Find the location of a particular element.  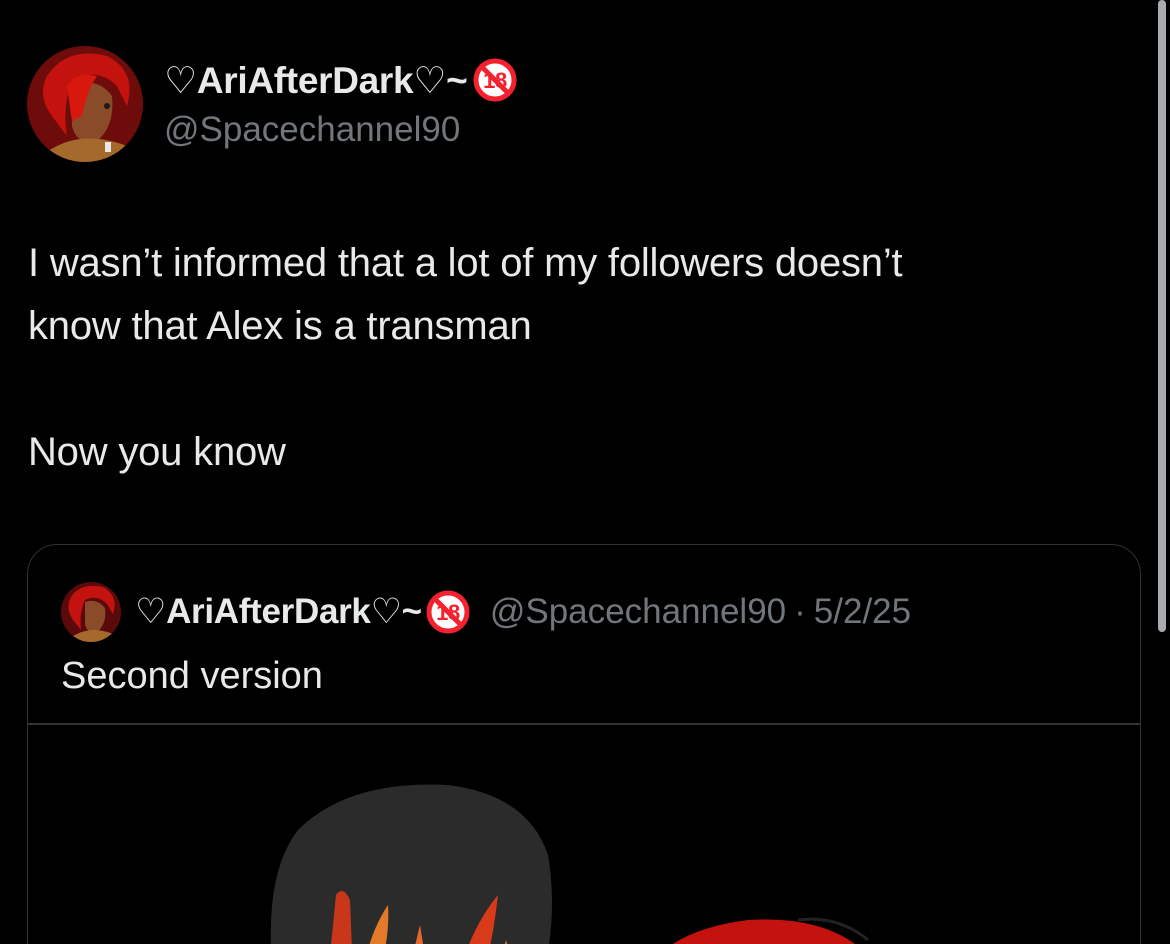

author-display-name: ♡AriAfterDark♡~ 18 is located at coordinates (340, 80).